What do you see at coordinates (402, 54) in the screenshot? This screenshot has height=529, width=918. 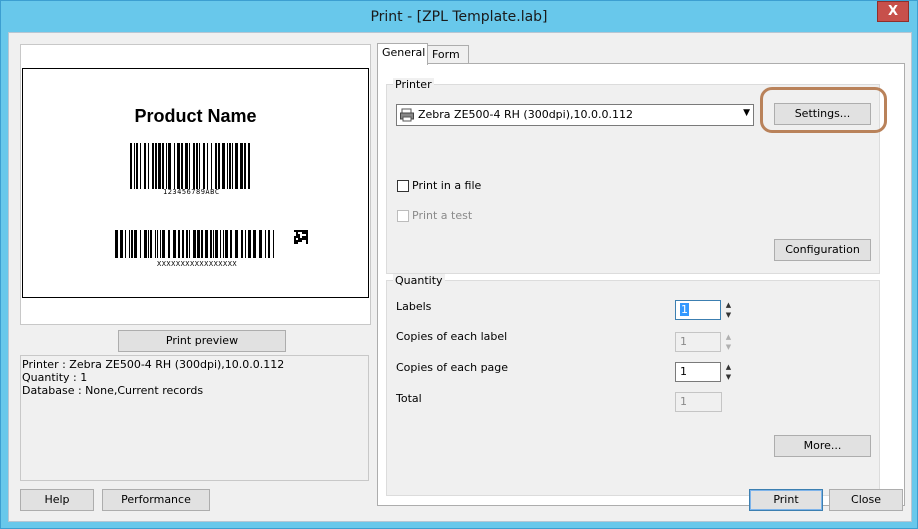 I see `tab-general: General` at bounding box center [402, 54].